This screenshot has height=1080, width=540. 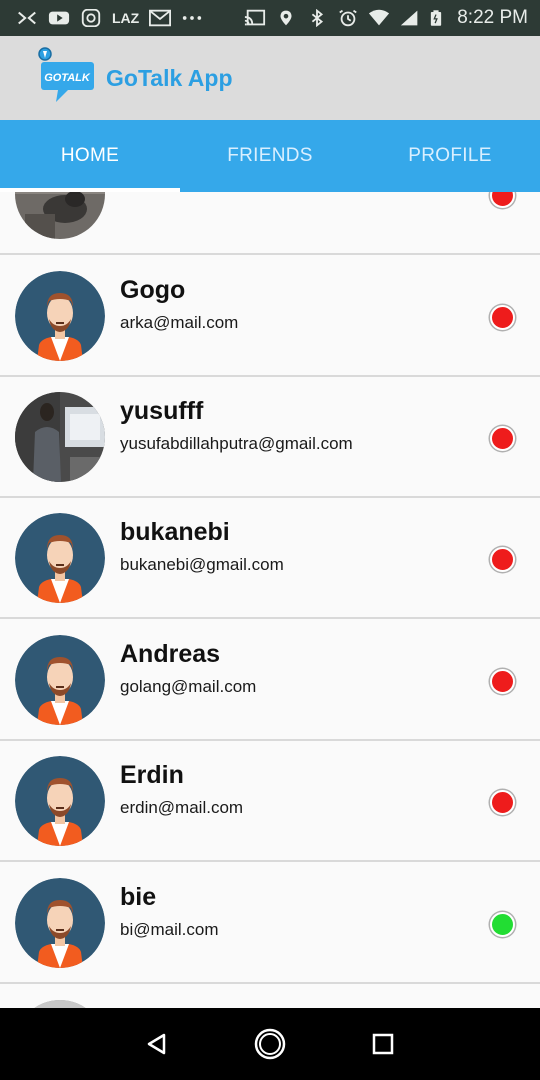 I want to click on system-nav-bar, so click(x=270, y=1044).